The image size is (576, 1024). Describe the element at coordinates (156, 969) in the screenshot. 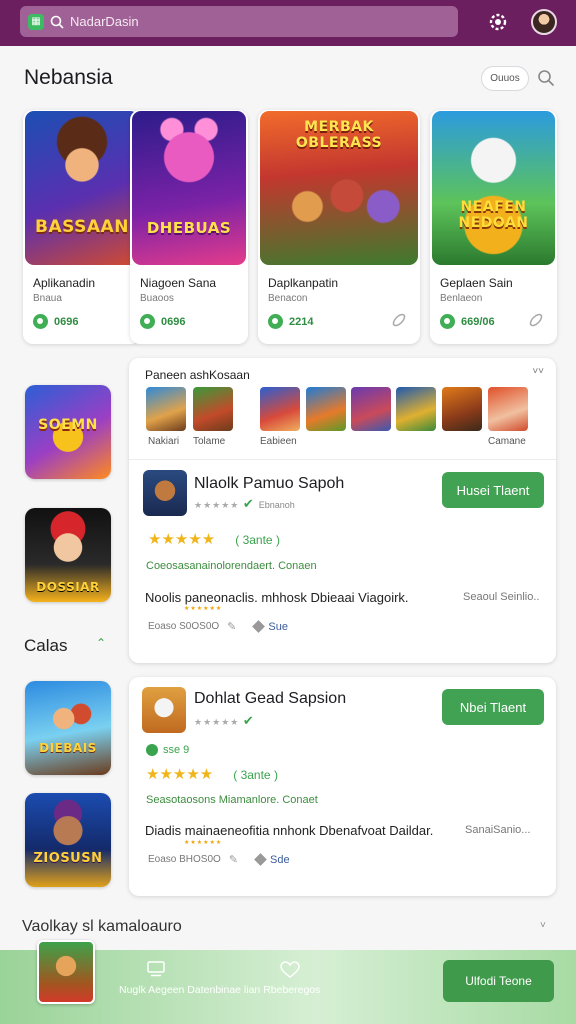

I see `grid-icon` at that location.